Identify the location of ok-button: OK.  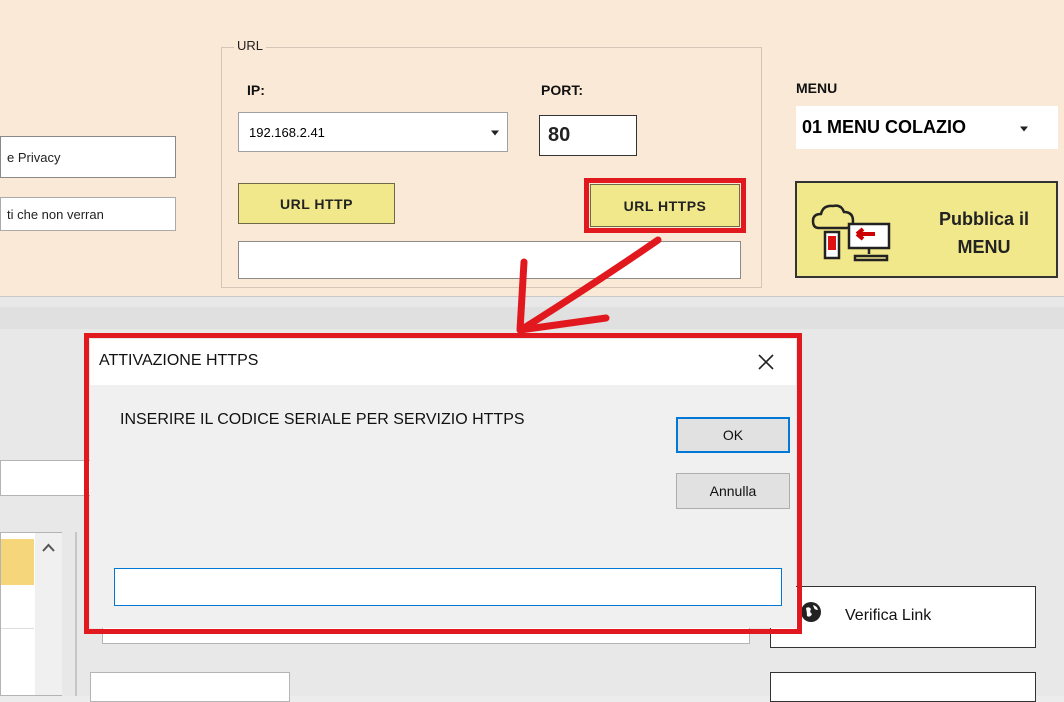
(733, 435).